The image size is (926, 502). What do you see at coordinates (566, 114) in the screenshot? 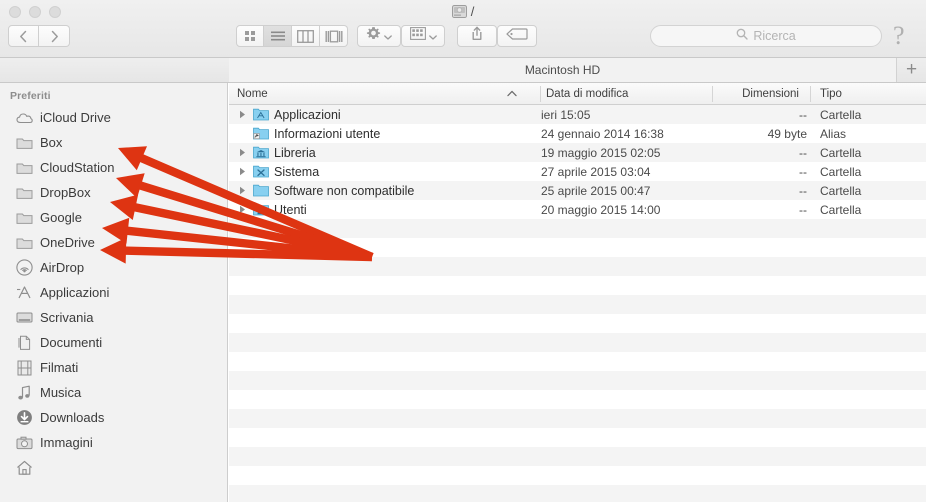
I see `row-date-cell: ieri 15:05` at bounding box center [566, 114].